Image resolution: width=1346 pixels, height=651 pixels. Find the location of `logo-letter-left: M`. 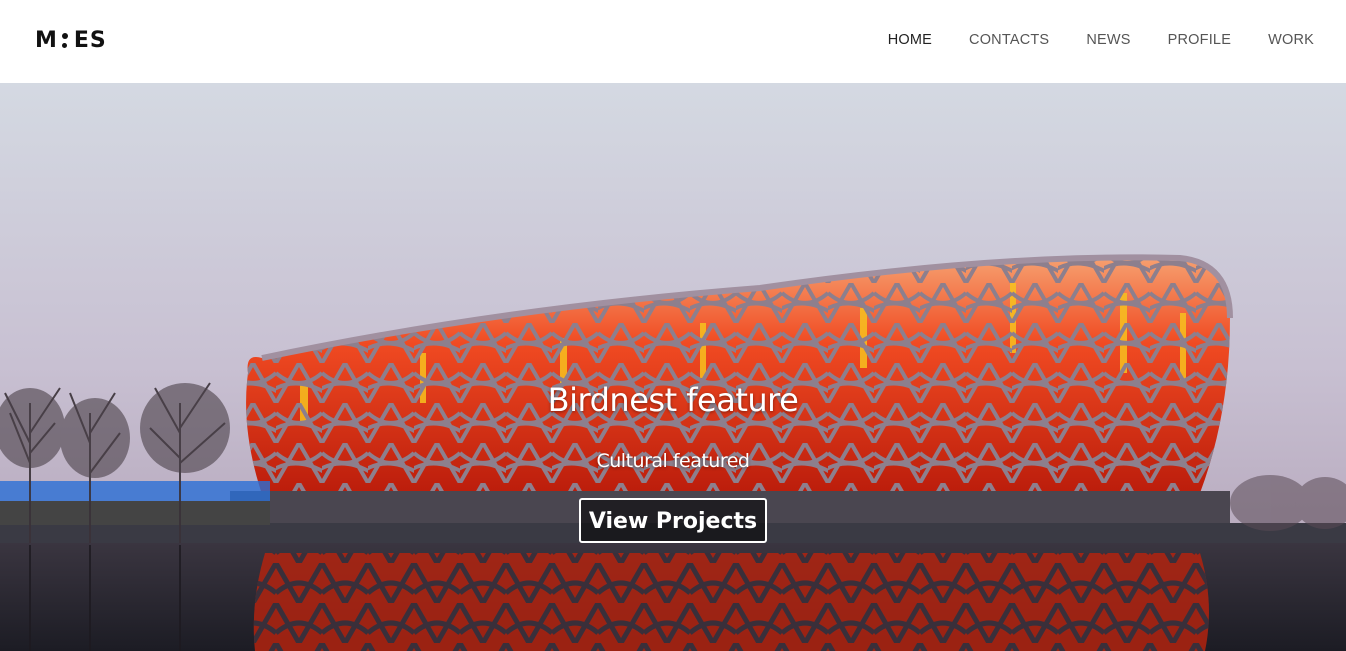

logo-letter-left: M is located at coordinates (46, 40).